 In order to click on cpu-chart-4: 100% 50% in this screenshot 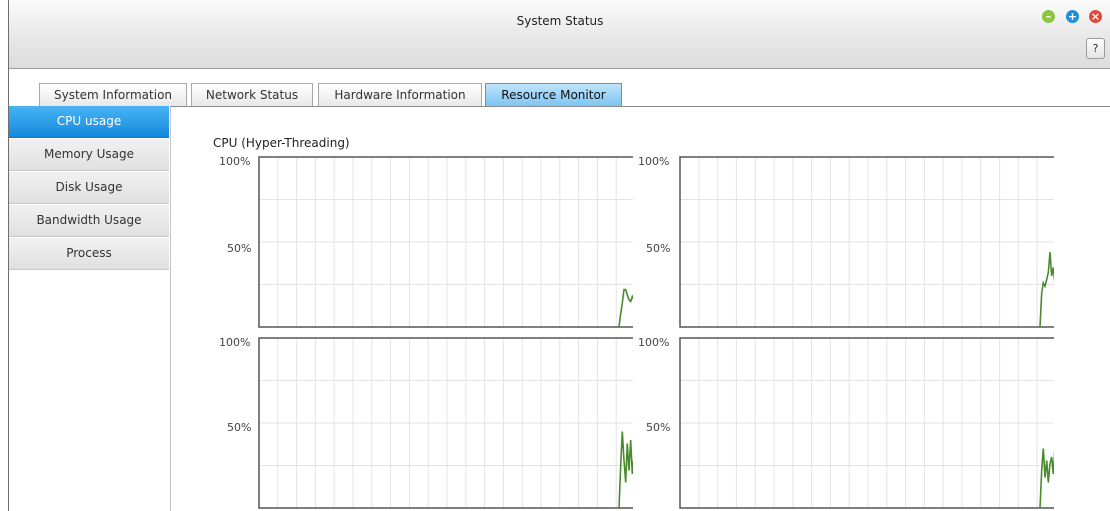, I will do `click(844, 423)`.